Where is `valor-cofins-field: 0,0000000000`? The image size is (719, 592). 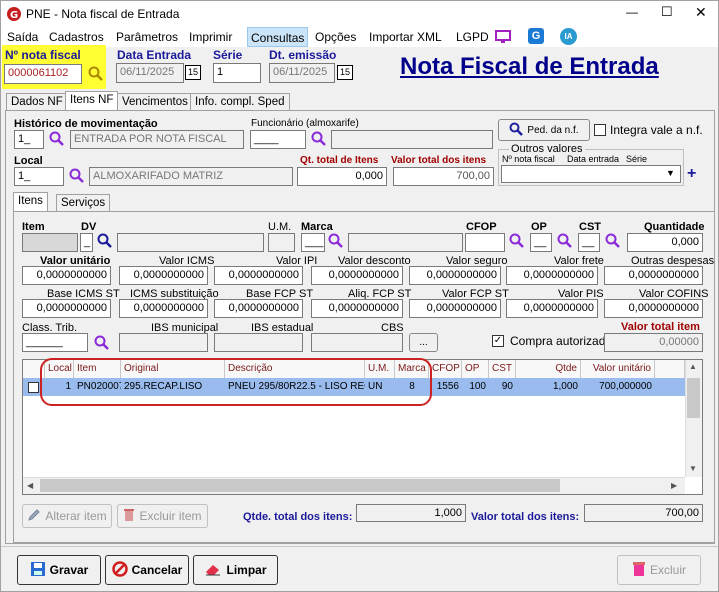 valor-cofins-field: 0,0000000000 is located at coordinates (653, 308).